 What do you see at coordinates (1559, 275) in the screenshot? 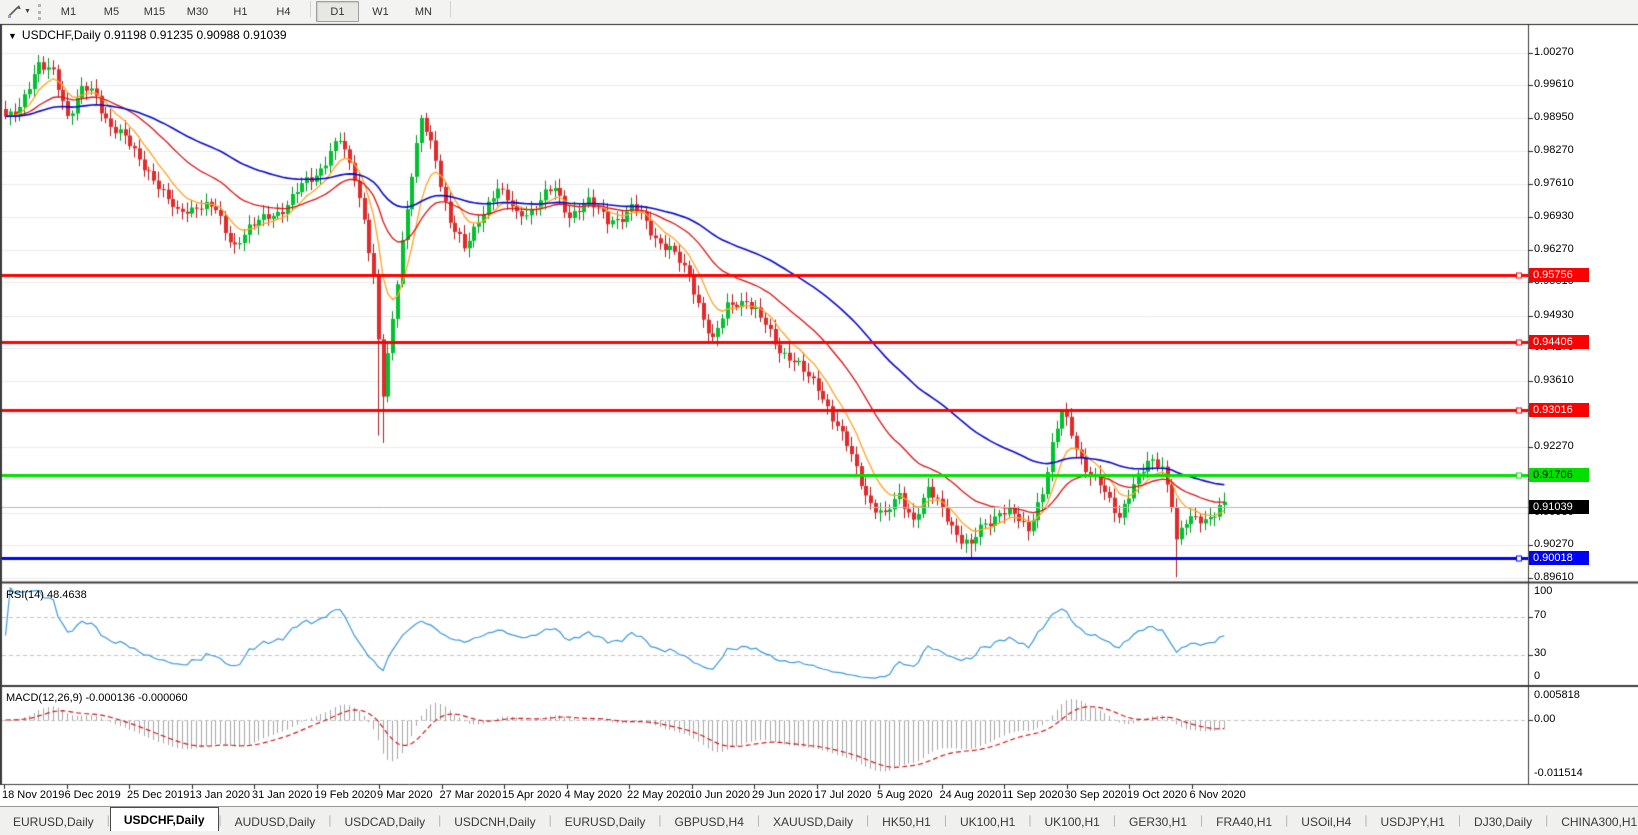
I see `hline-price-badge: 0.95756` at bounding box center [1559, 275].